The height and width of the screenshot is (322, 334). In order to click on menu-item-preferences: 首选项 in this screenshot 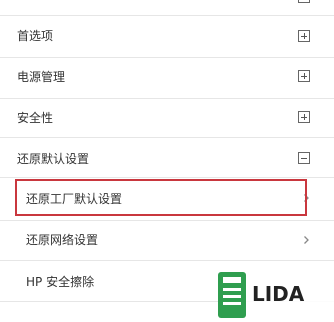, I will do `click(167, 36)`.